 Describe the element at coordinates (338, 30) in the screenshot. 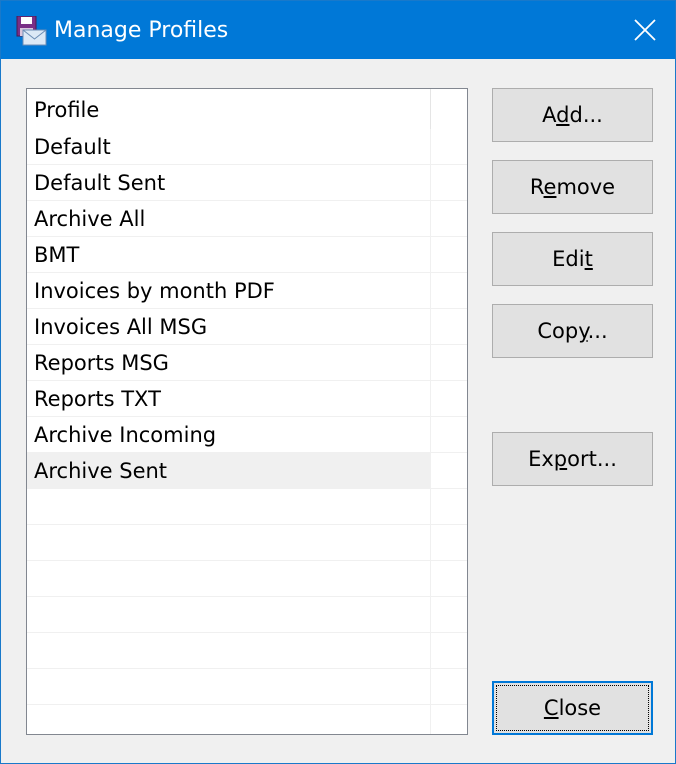

I see `title-bar: Manage Profiles` at that location.